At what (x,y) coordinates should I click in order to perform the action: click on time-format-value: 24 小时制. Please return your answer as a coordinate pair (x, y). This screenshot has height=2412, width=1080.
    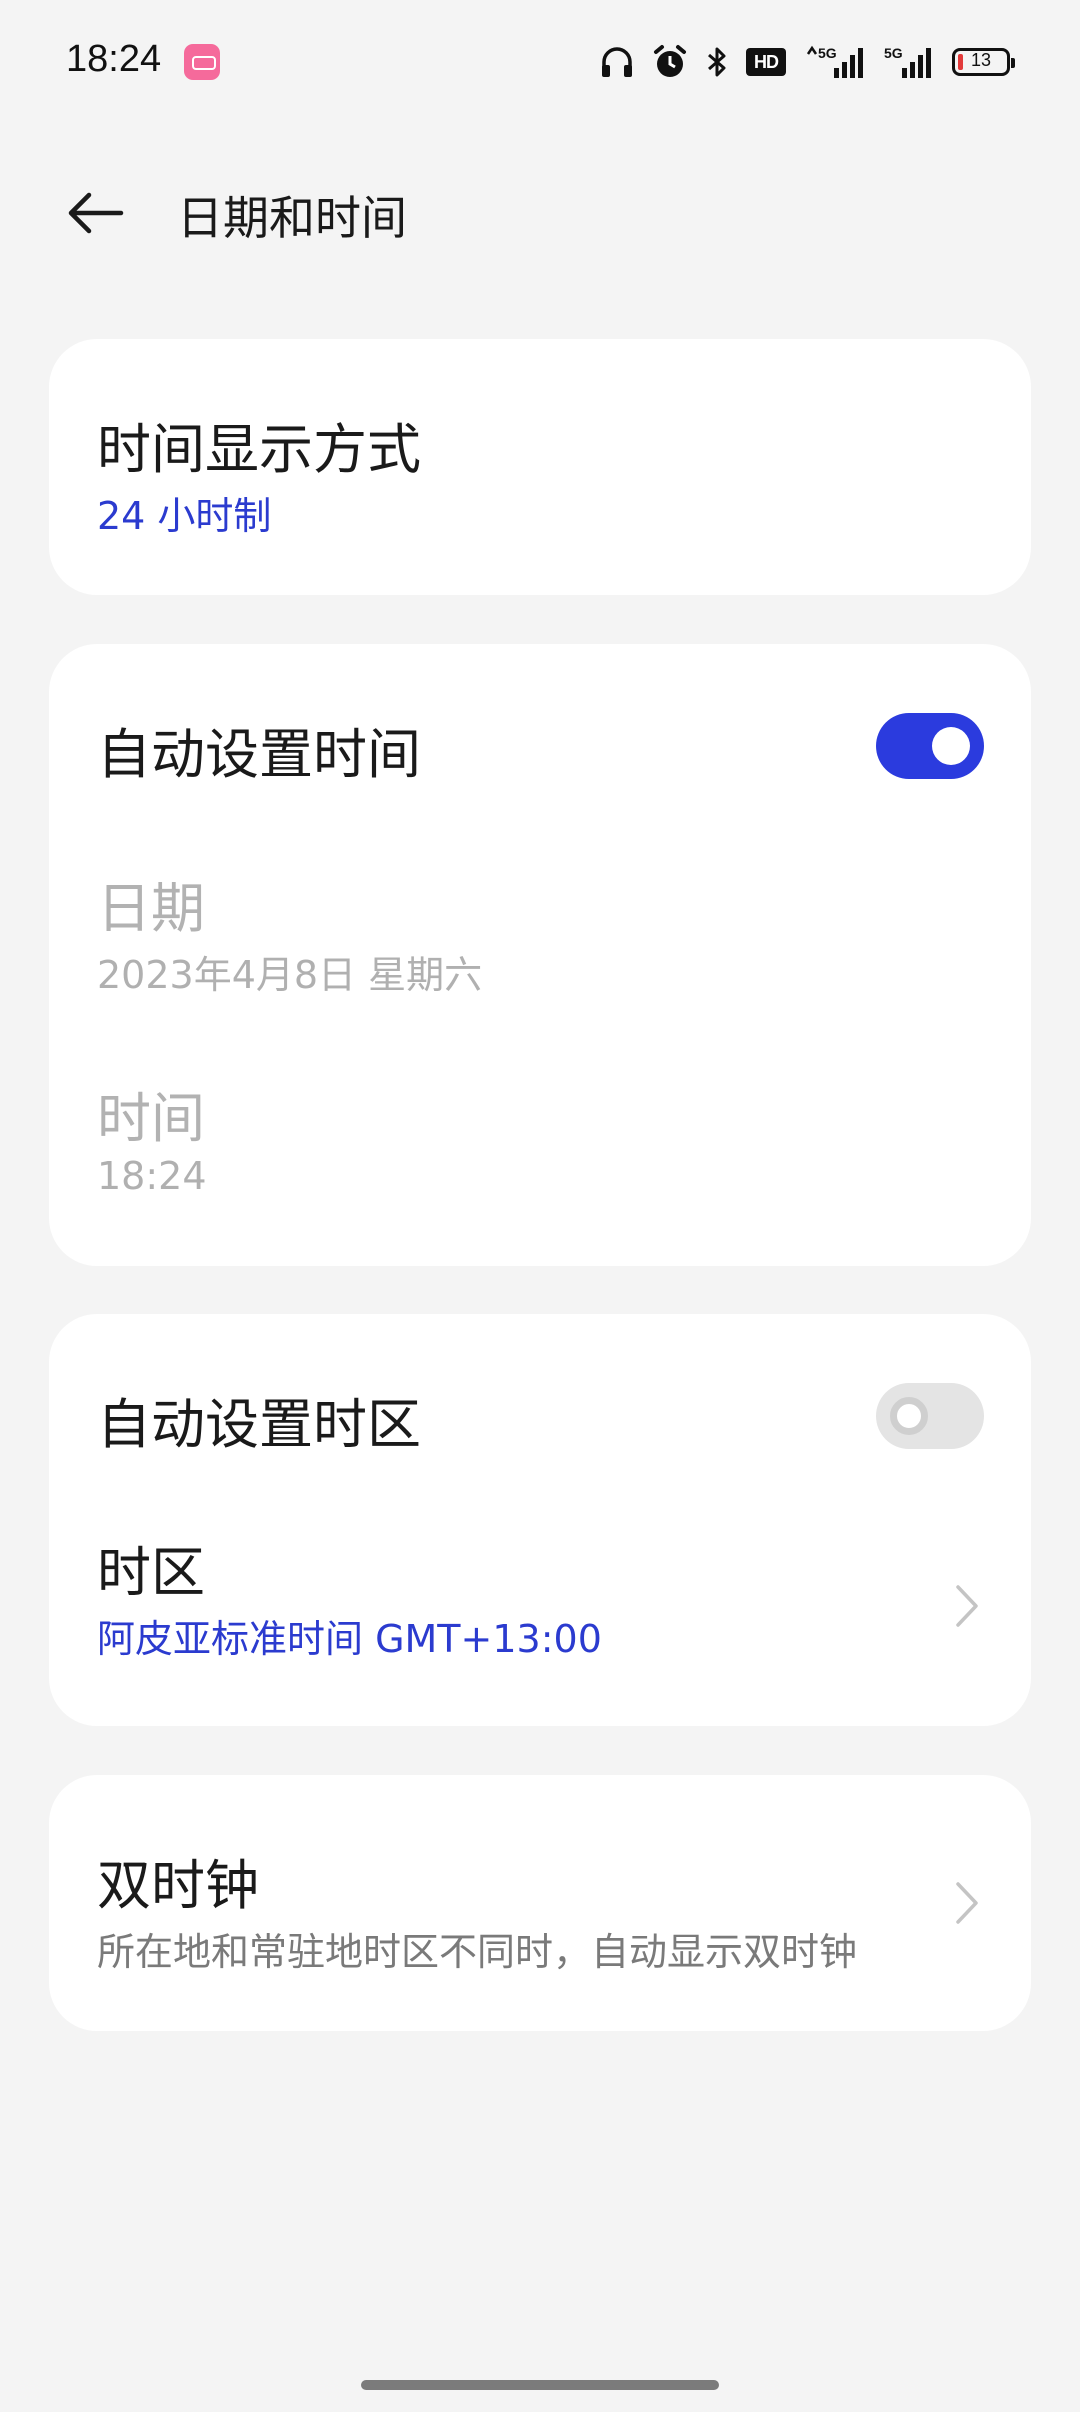
    Looking at the image, I should click on (184, 516).